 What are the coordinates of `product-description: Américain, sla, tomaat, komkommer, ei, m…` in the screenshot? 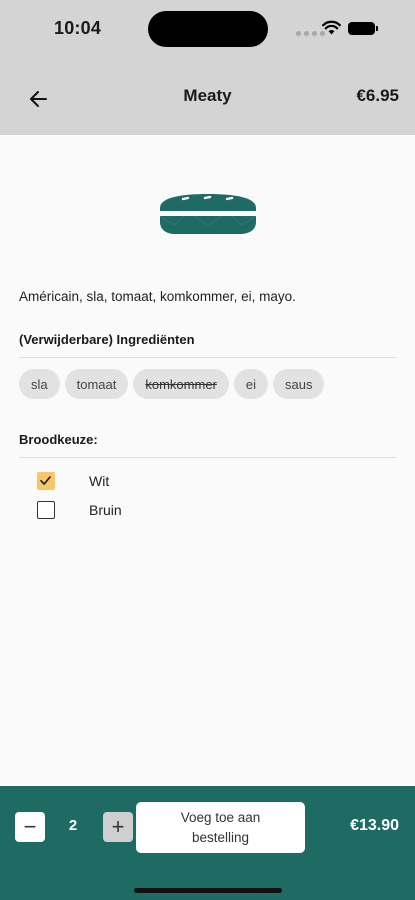 It's located at (157, 296).